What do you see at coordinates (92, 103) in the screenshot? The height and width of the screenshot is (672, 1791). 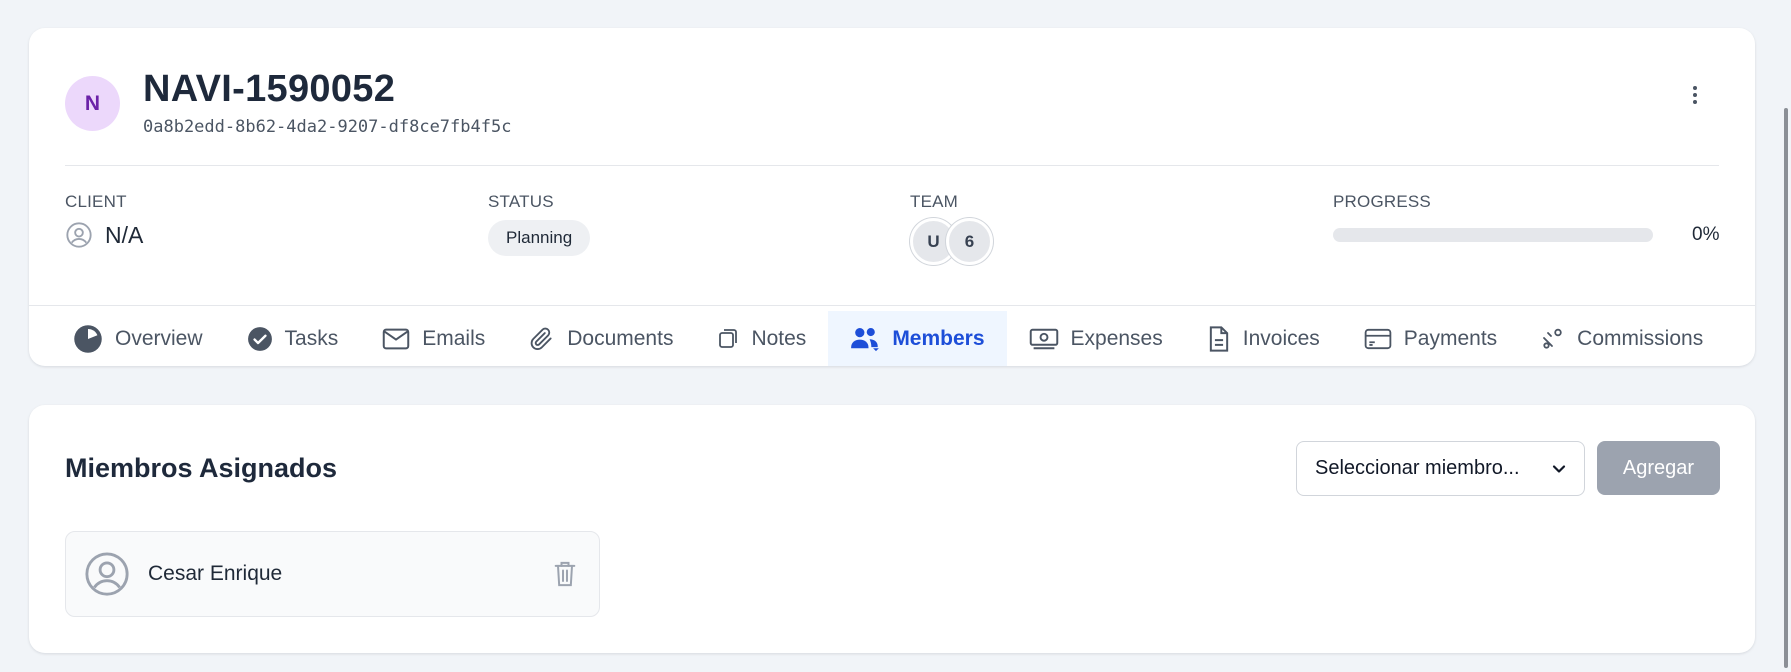 I see `project-avatar: N` at bounding box center [92, 103].